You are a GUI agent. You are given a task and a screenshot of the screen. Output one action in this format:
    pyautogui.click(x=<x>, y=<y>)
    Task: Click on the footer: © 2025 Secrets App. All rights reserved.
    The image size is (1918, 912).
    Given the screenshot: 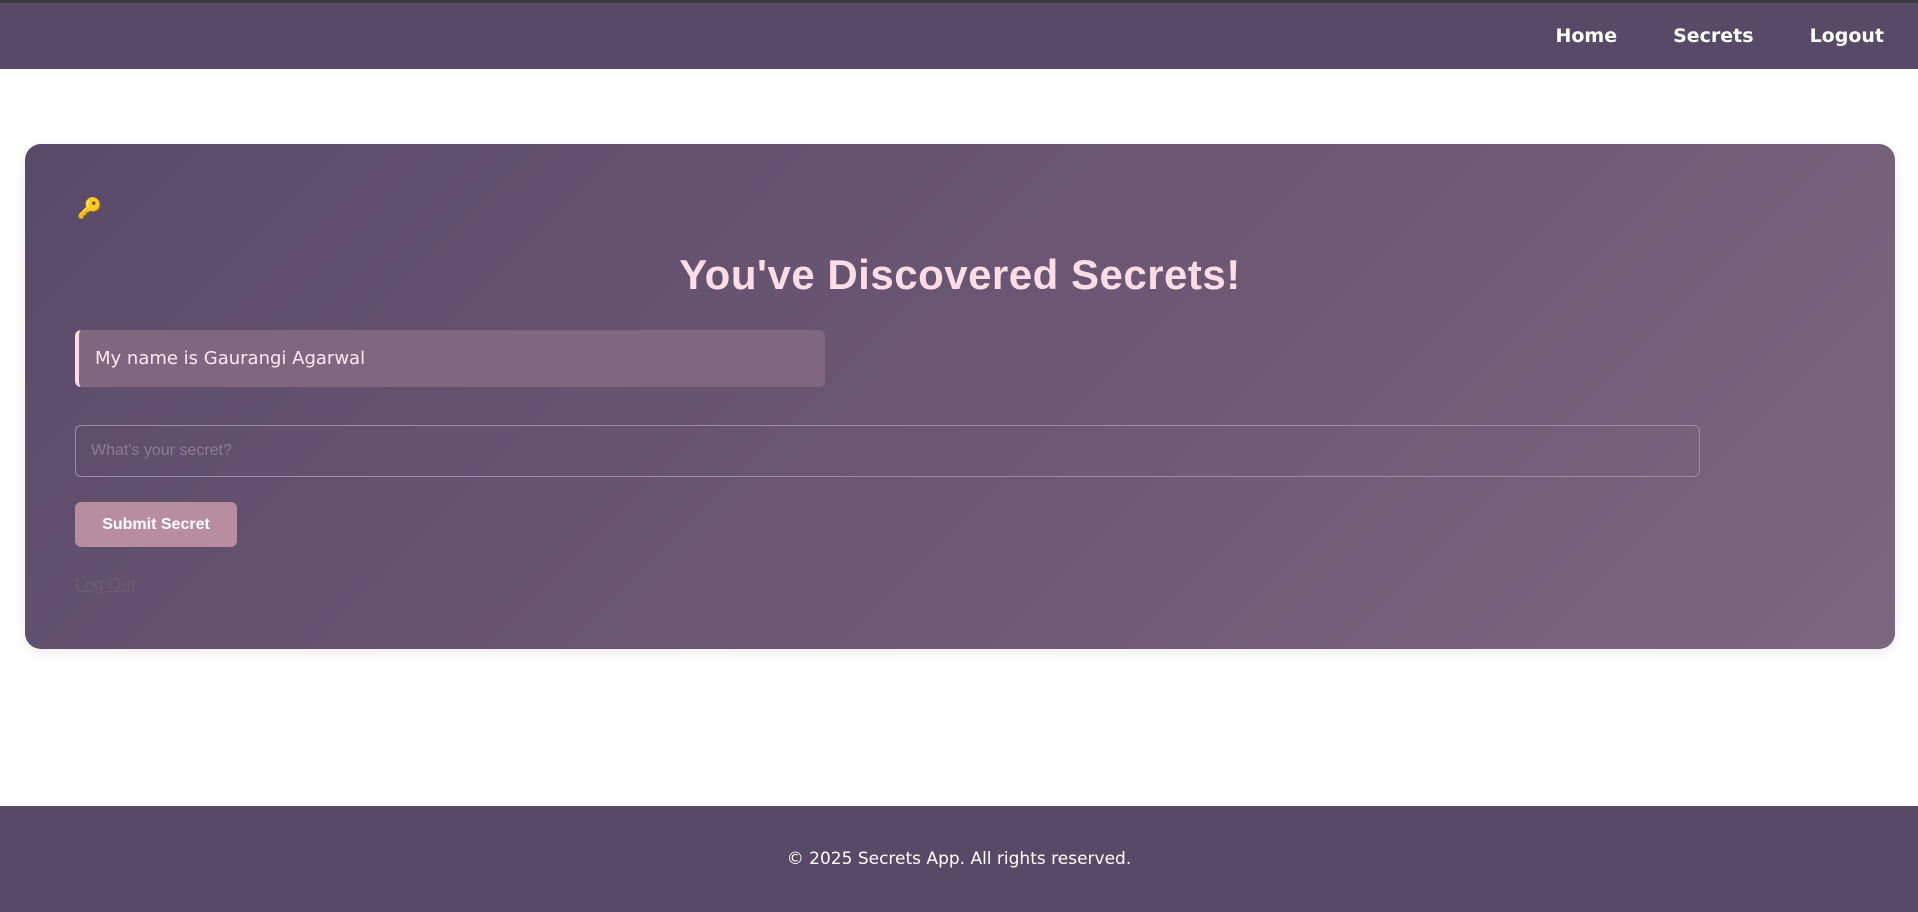 What is the action you would take?
    pyautogui.click(x=959, y=859)
    